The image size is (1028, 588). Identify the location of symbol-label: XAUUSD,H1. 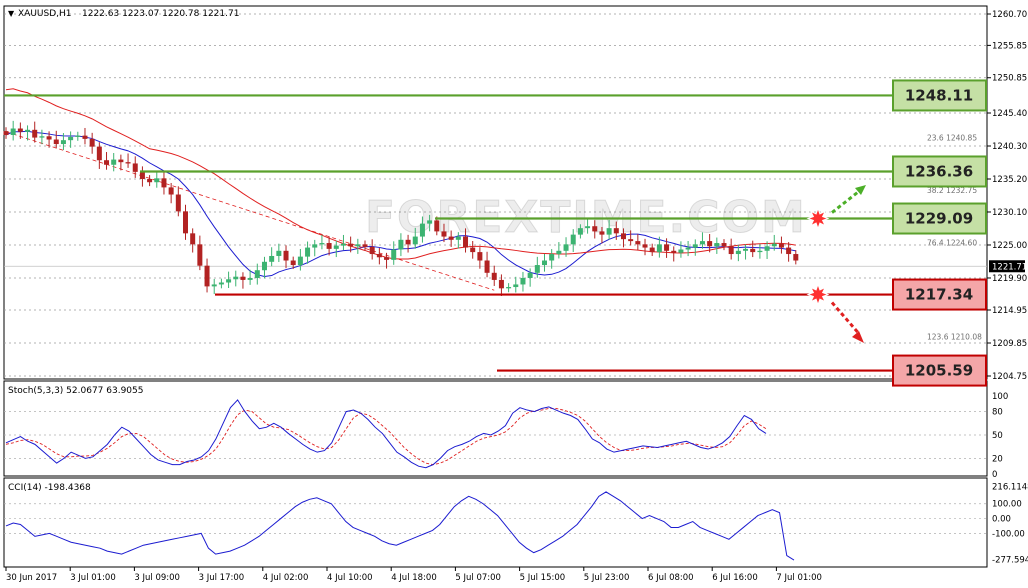
(45, 14).